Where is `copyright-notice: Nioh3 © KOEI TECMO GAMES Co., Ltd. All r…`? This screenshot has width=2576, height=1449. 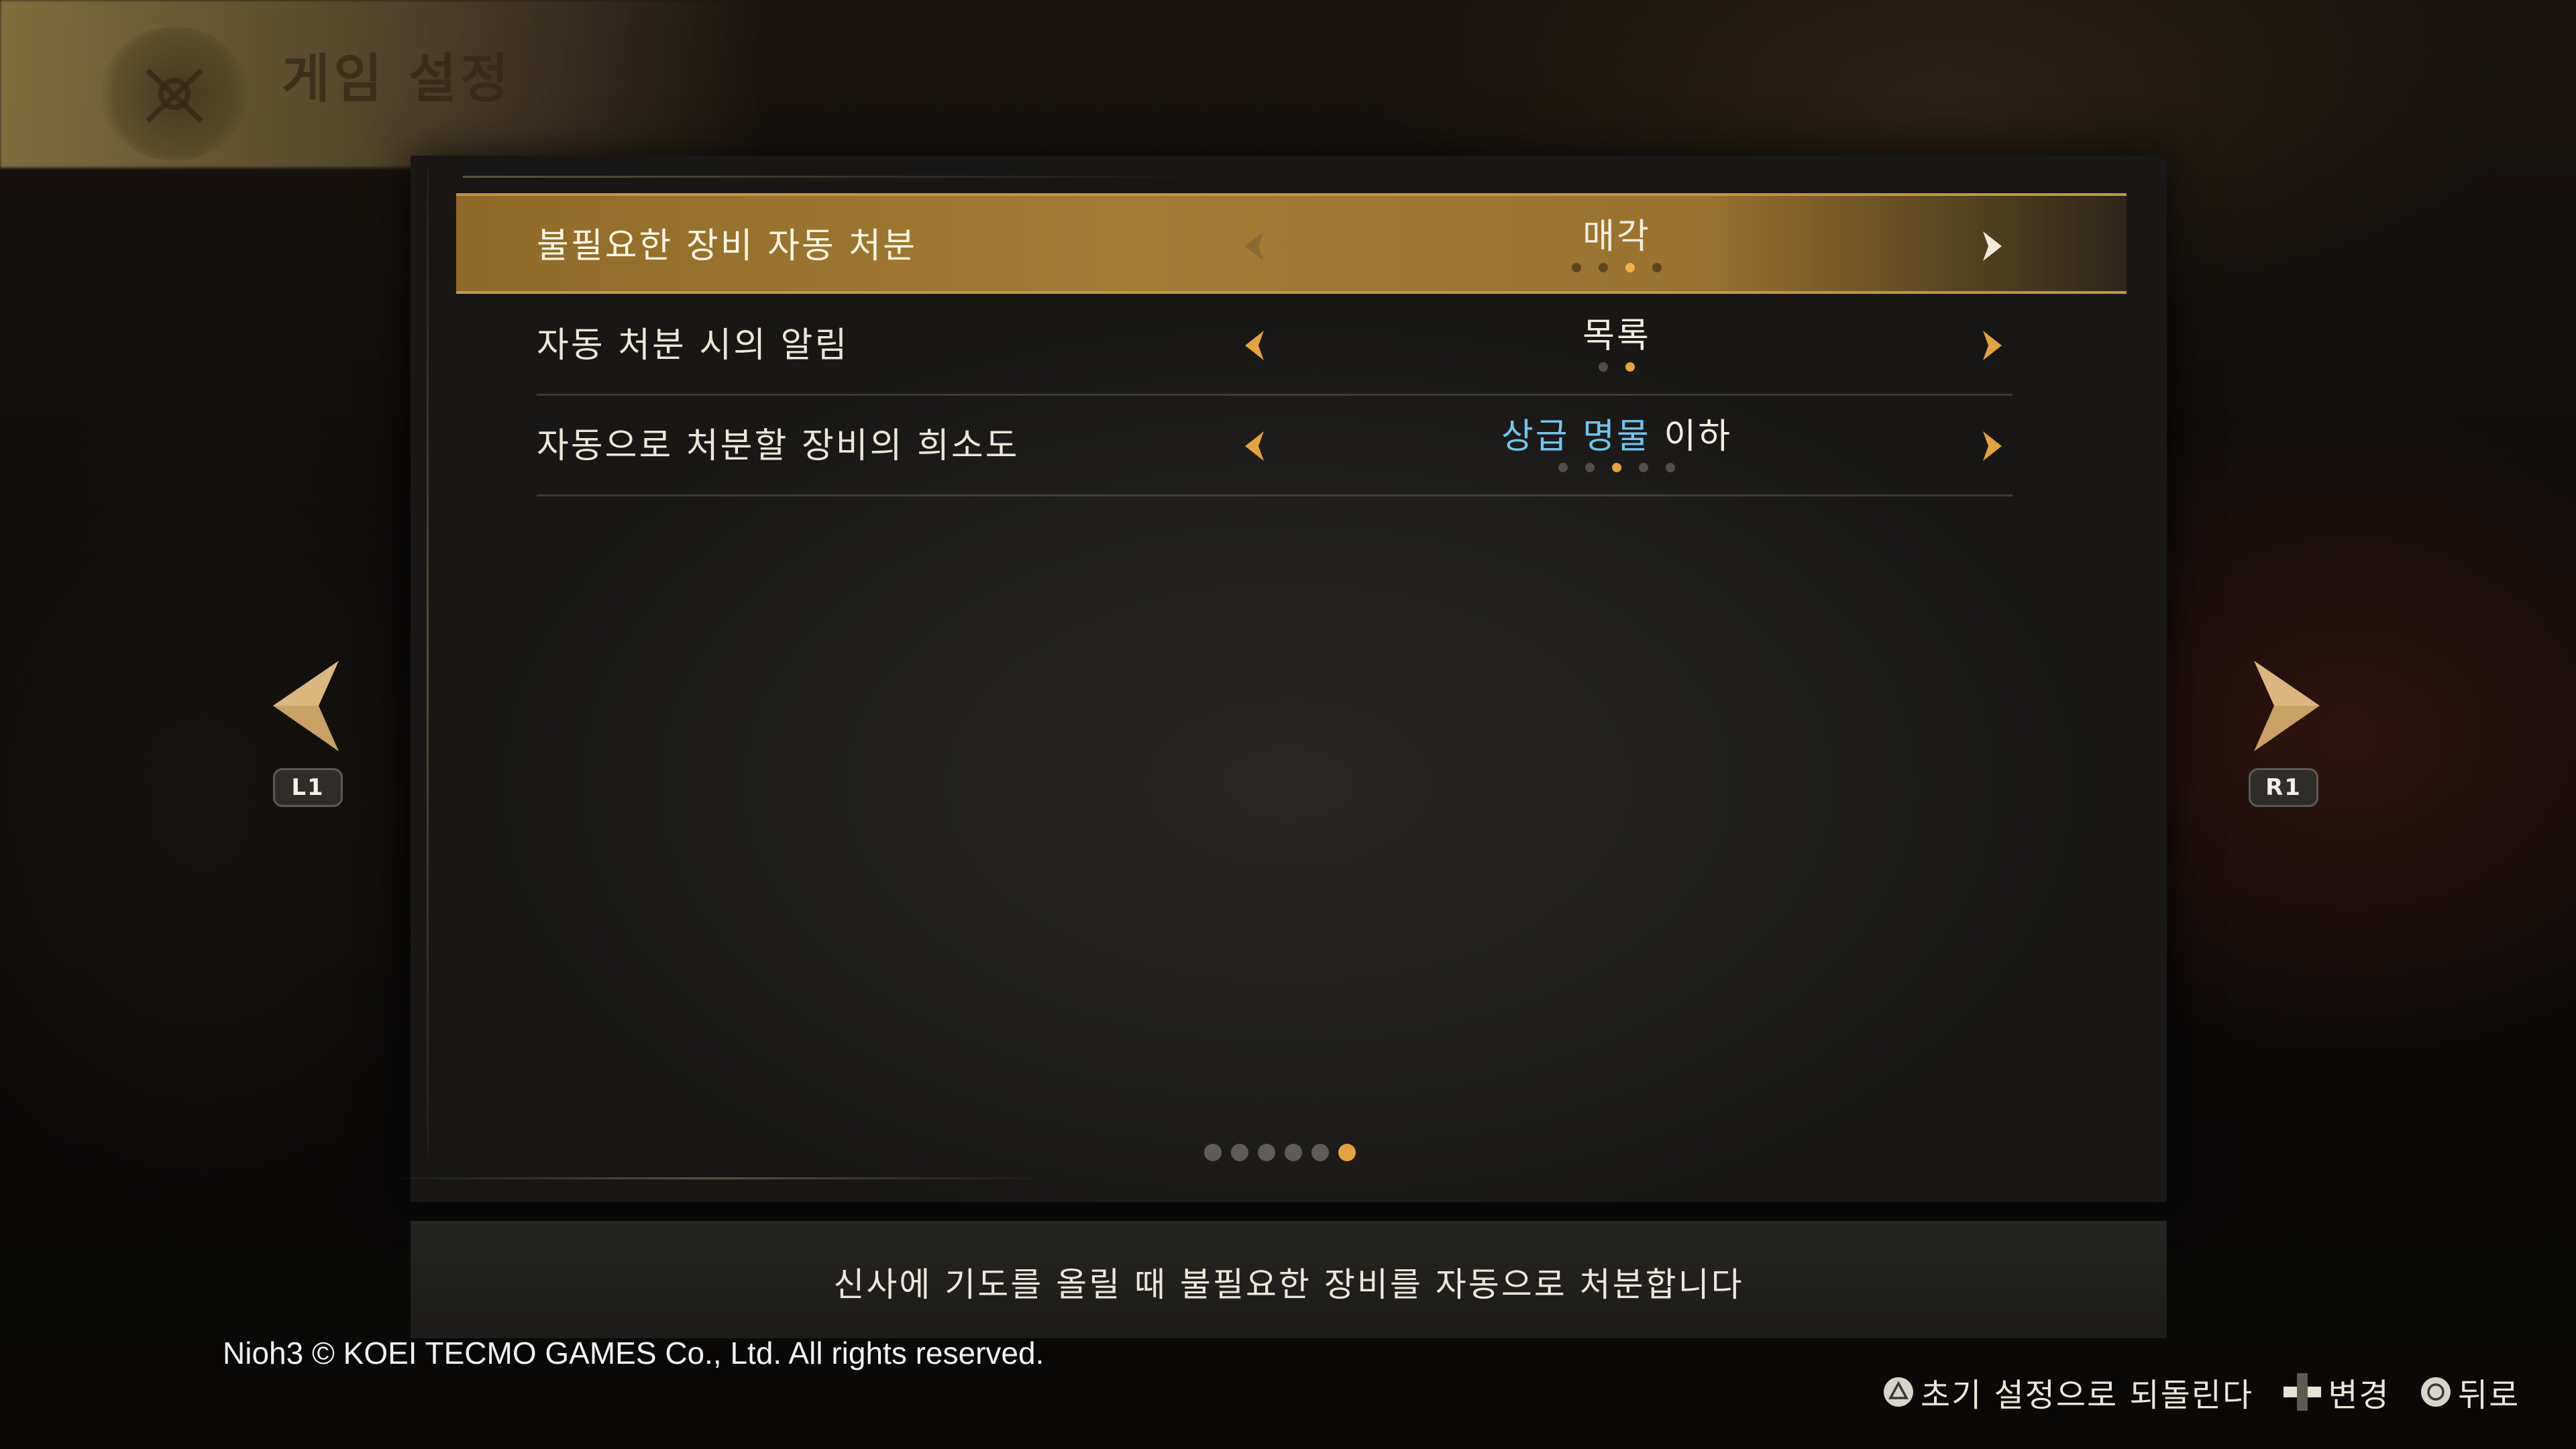 copyright-notice: Nioh3 © KOEI TECMO GAMES Co., Ltd. All r… is located at coordinates (633, 1353).